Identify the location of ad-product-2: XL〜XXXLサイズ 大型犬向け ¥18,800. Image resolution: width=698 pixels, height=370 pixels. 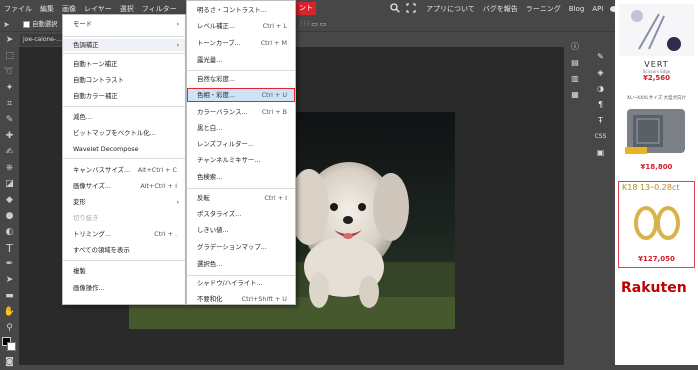
(656, 137).